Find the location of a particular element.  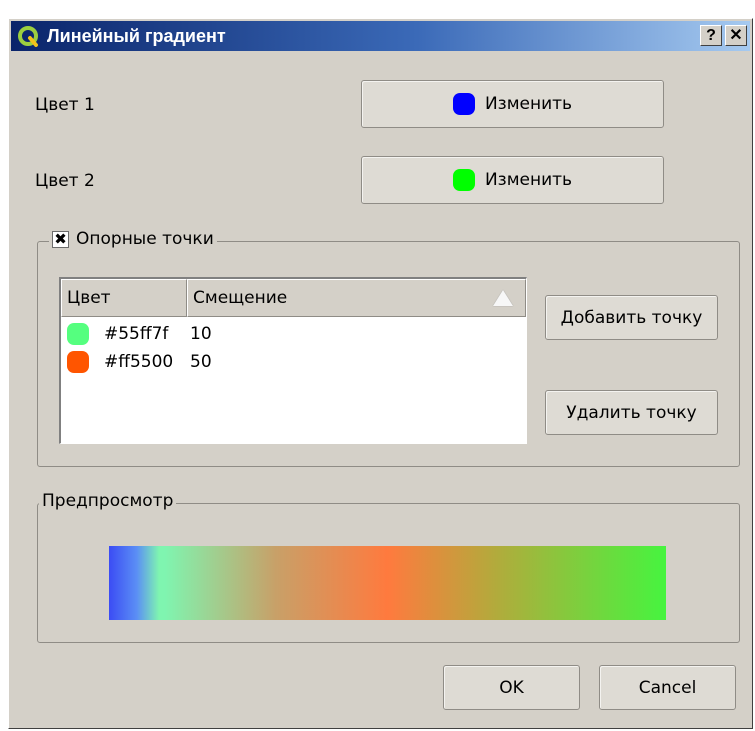

stops-table: Цвет Смещение #55ff7f 10 #ff5500 50 is located at coordinates (293, 360).